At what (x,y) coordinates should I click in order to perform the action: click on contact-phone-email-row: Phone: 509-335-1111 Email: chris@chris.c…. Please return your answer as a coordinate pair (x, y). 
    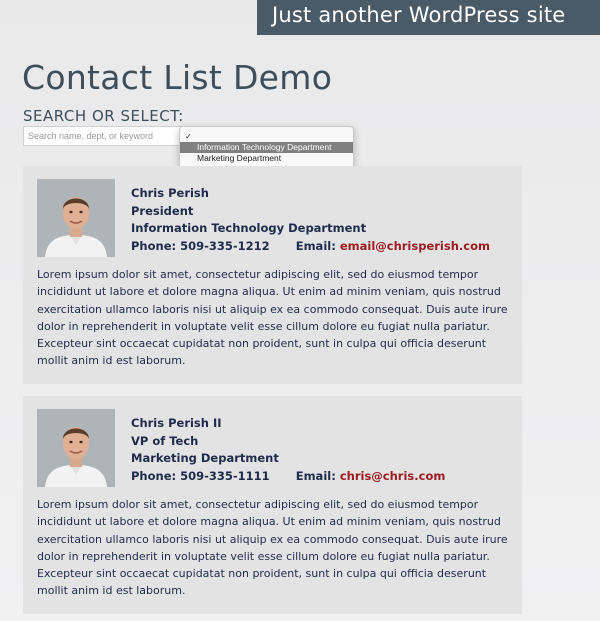
    Looking at the image, I should click on (288, 477).